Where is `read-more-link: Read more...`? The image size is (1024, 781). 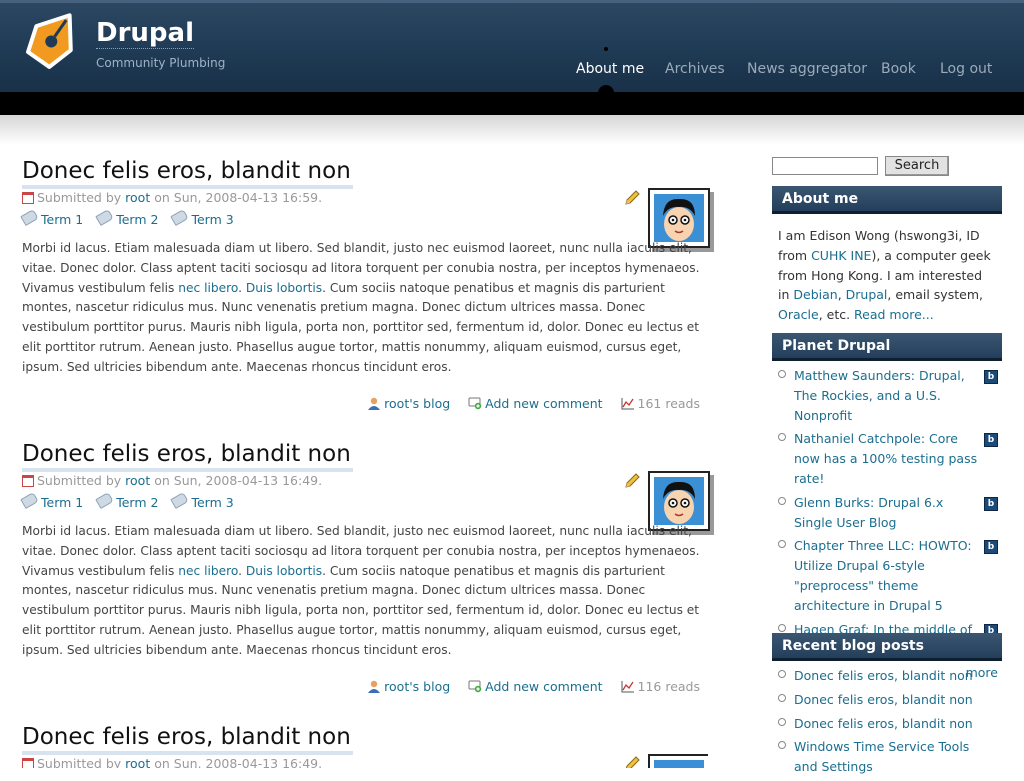
read-more-link: Read more... is located at coordinates (894, 314).